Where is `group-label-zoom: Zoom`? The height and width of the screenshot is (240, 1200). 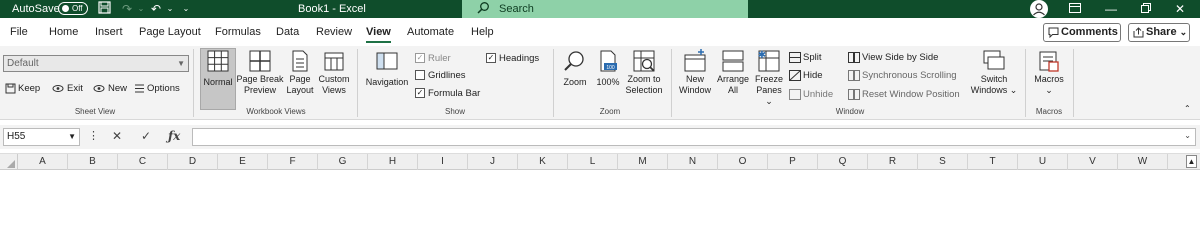 group-label-zoom: Zoom is located at coordinates (610, 111).